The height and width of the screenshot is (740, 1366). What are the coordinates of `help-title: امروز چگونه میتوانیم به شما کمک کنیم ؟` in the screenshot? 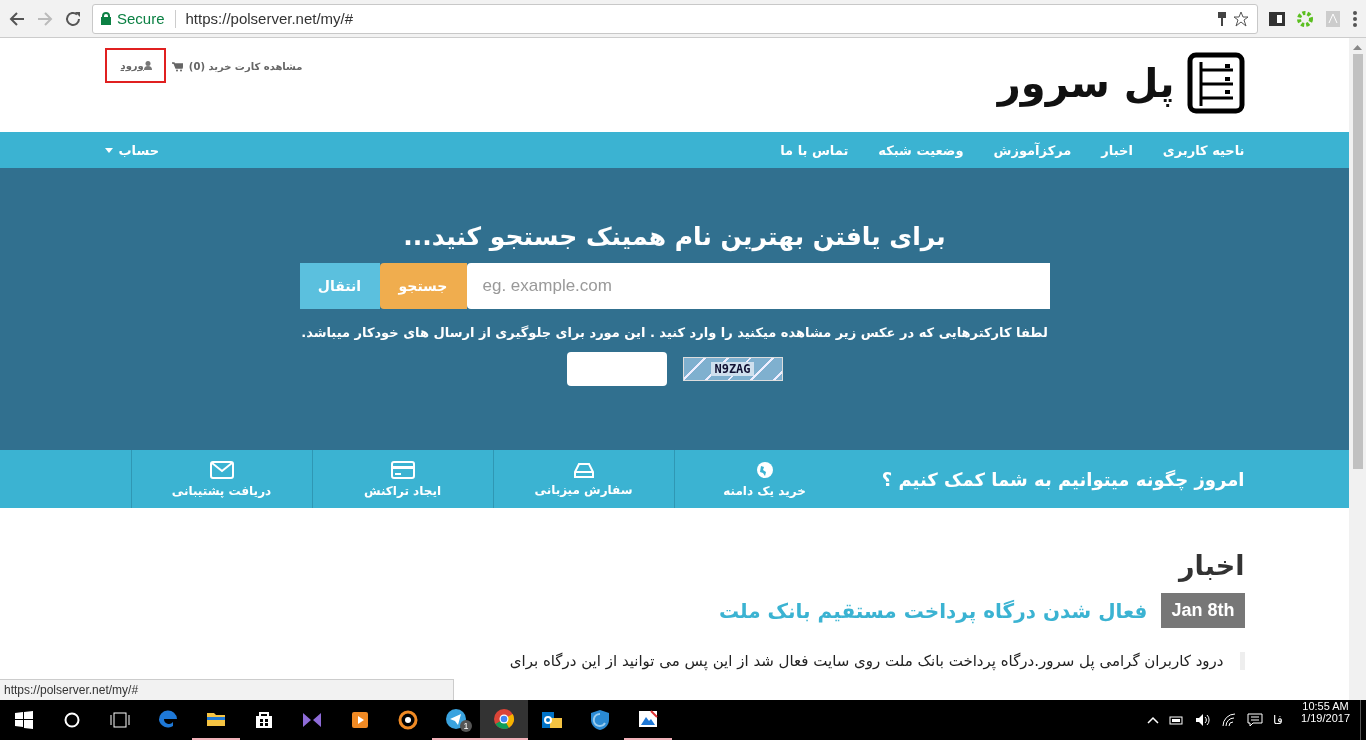 It's located at (1062, 480).